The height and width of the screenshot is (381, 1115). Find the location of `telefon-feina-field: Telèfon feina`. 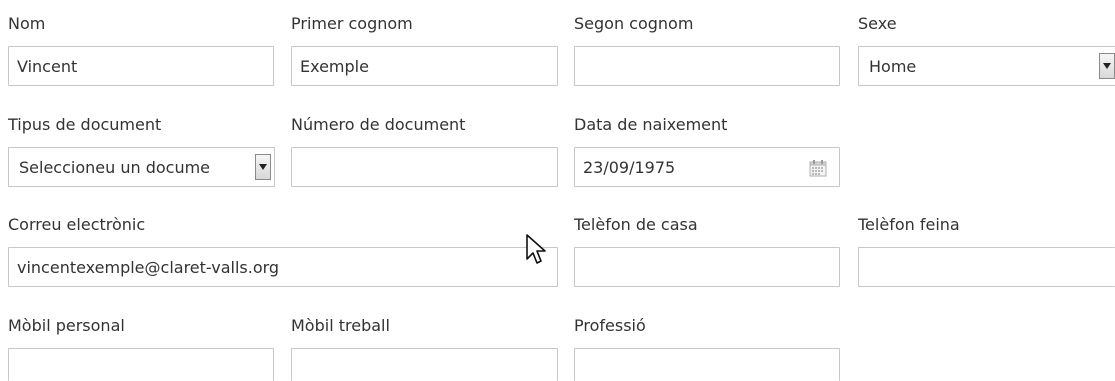

telefon-feina-field: Telèfon feina is located at coordinates (986, 255).